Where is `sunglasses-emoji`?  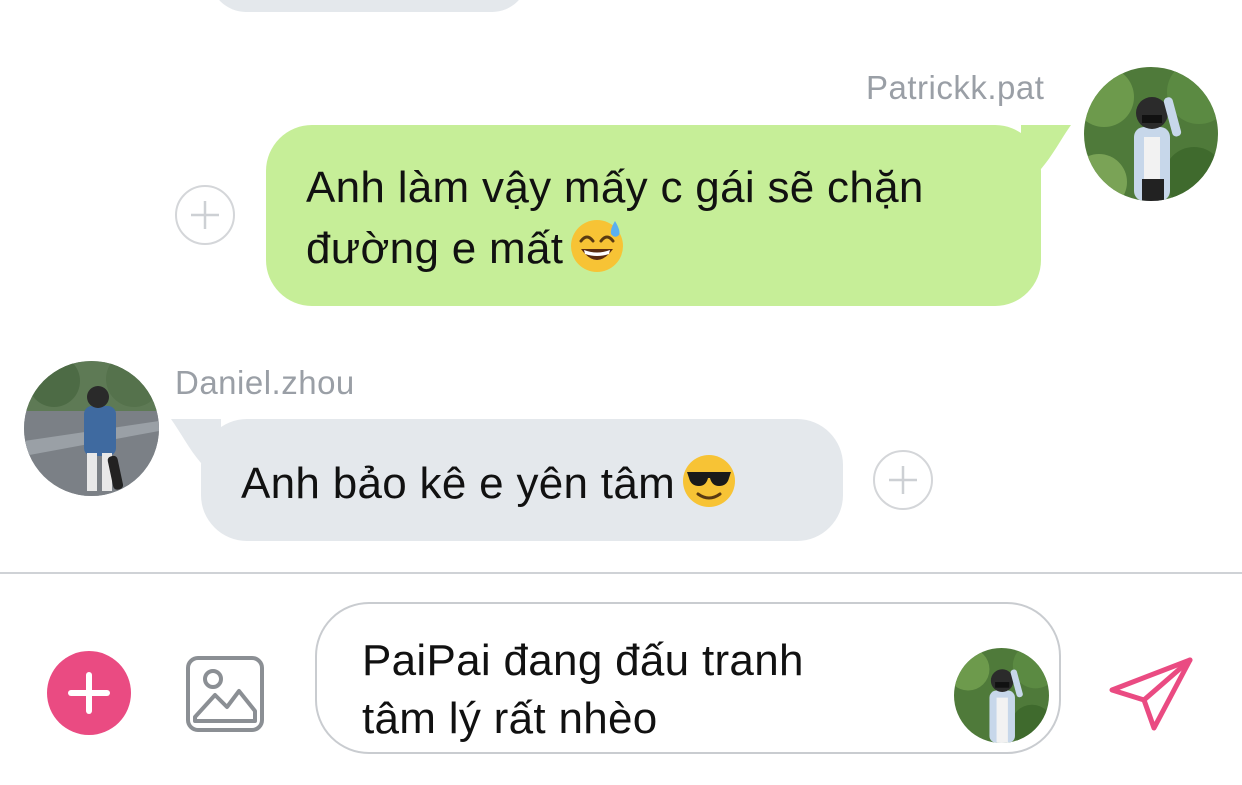
sunglasses-emoji is located at coordinates (709, 480).